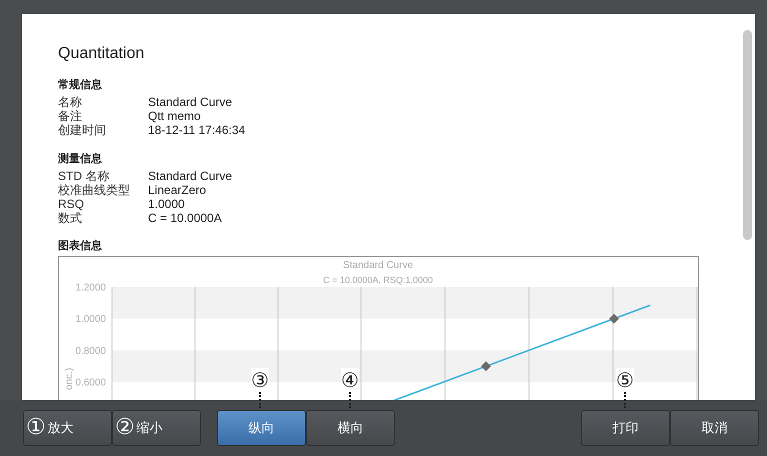 Image resolution: width=767 pixels, height=456 pixels. Describe the element at coordinates (714, 428) in the screenshot. I see `toolbar-button: 取消` at that location.